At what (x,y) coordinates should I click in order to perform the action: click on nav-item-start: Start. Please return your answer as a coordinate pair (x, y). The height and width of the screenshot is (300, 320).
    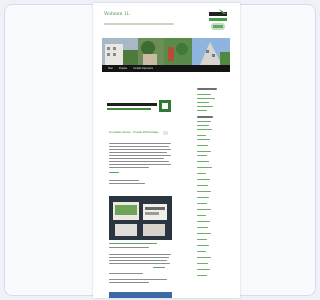
    Looking at the image, I should click on (110, 69).